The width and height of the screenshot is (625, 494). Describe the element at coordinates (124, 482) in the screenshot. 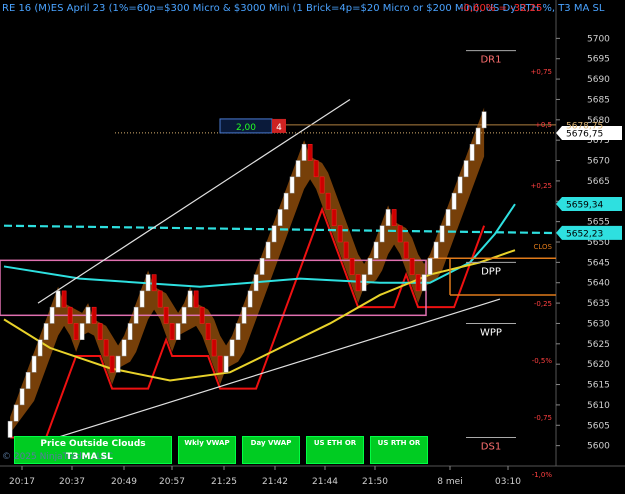

I see `x-tick-label: 20:49` at that location.